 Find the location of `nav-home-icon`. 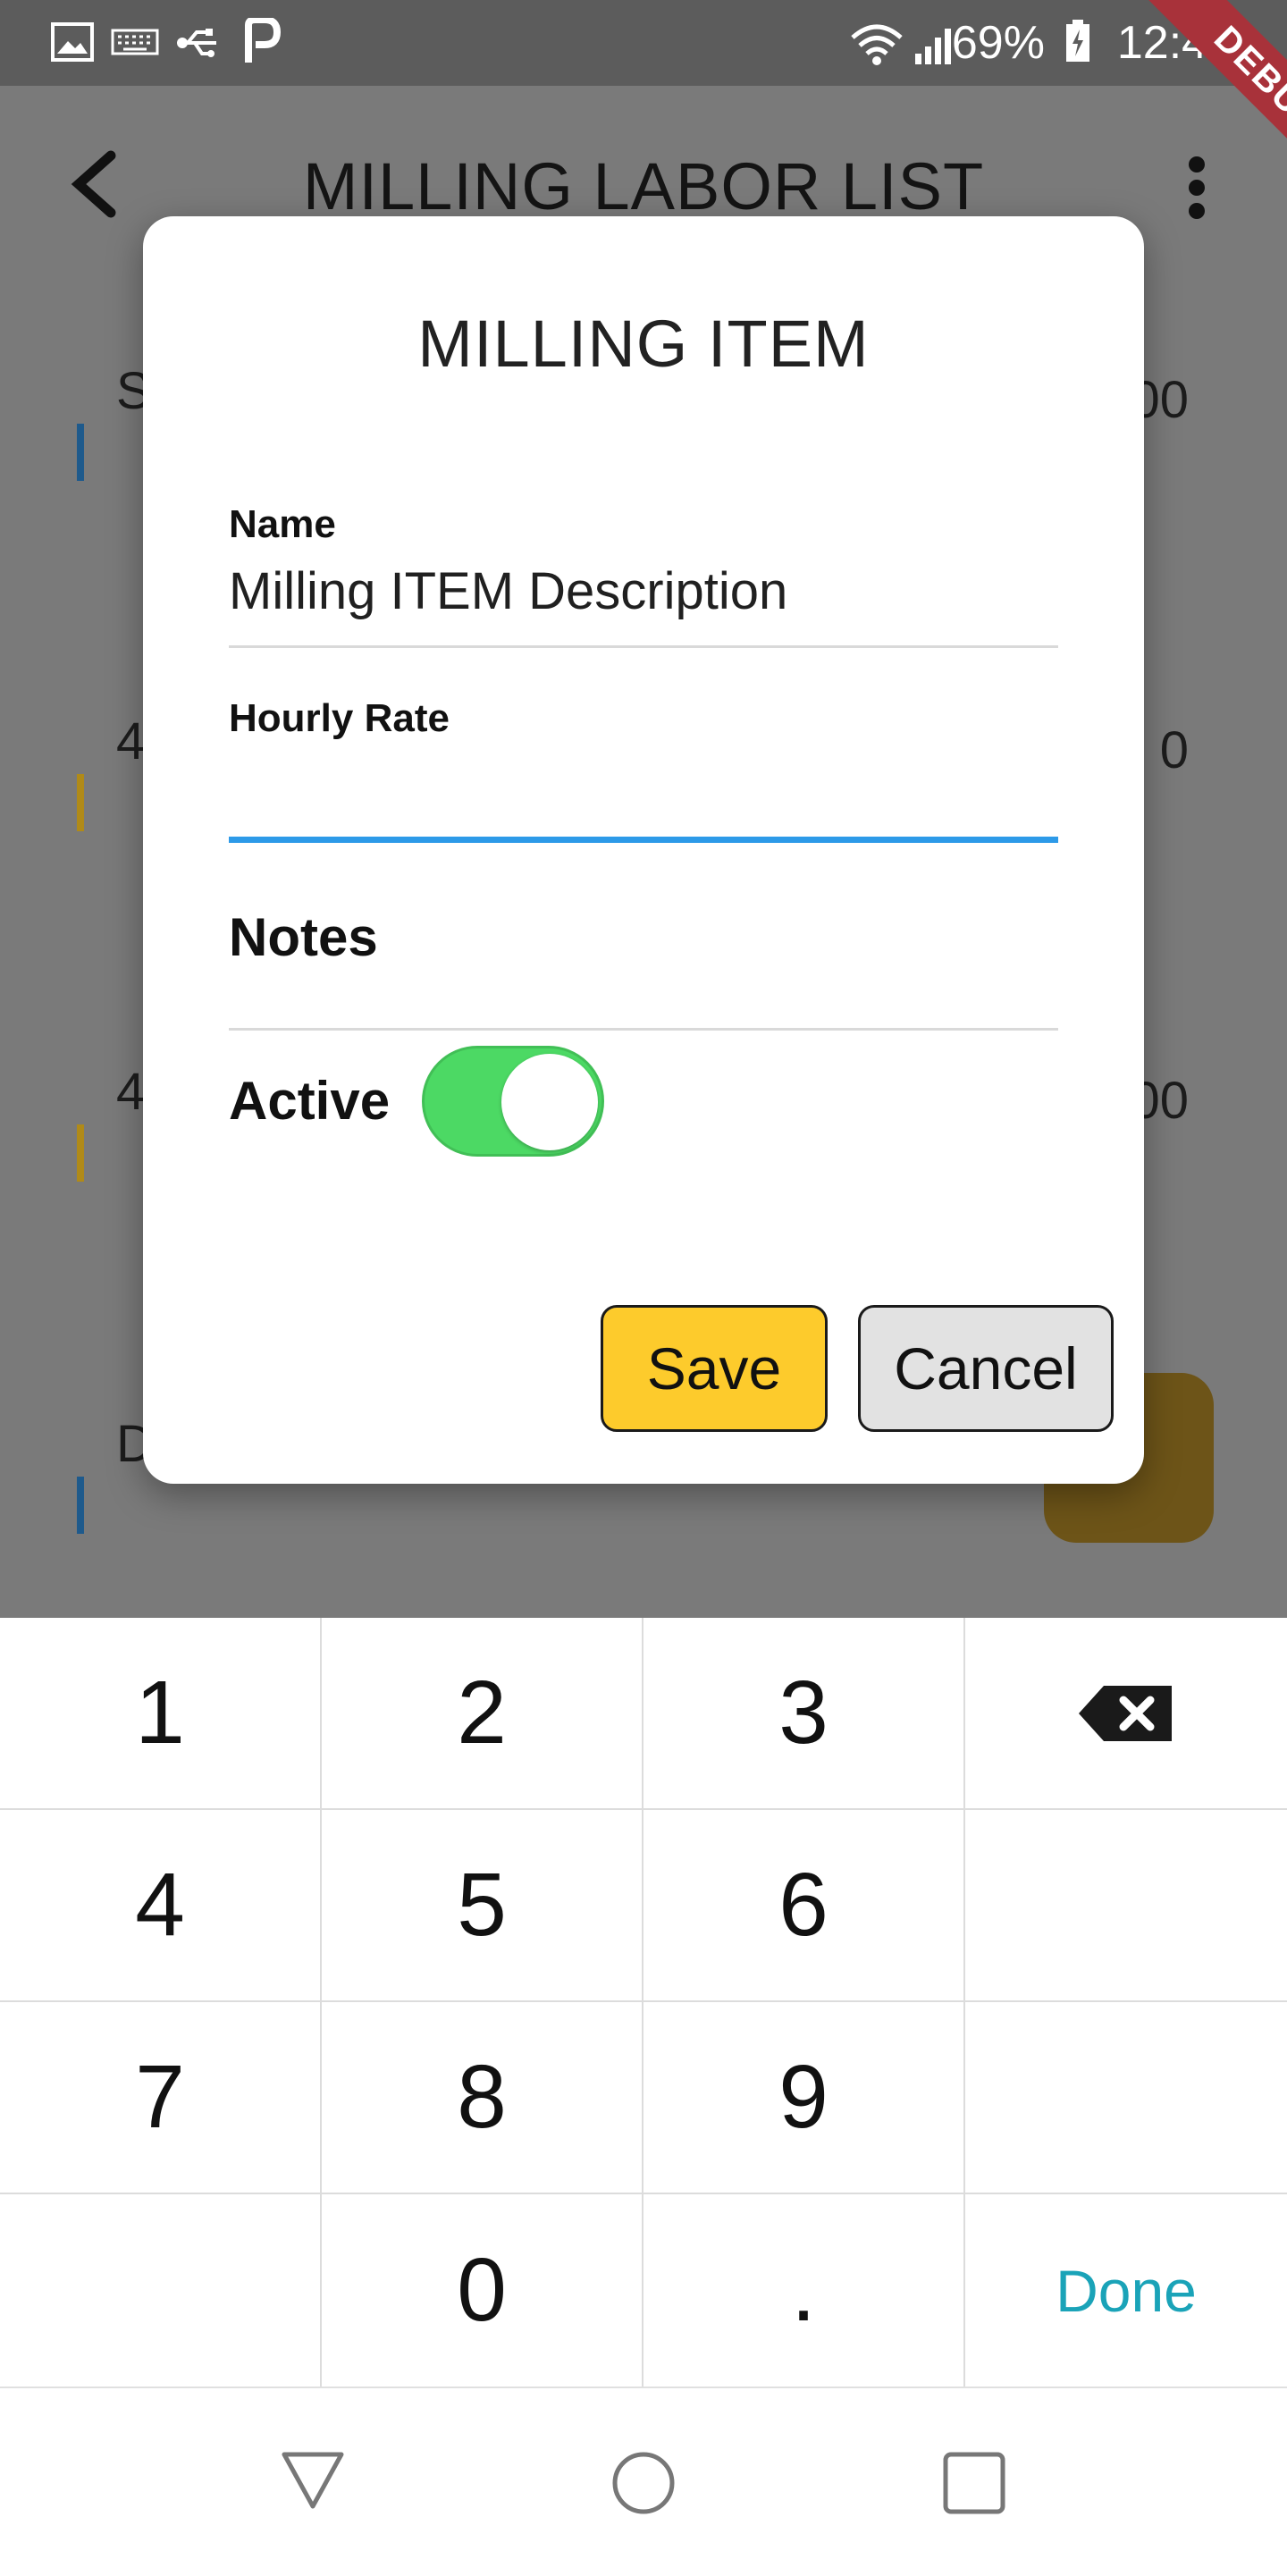

nav-home-icon is located at coordinates (643, 2483).